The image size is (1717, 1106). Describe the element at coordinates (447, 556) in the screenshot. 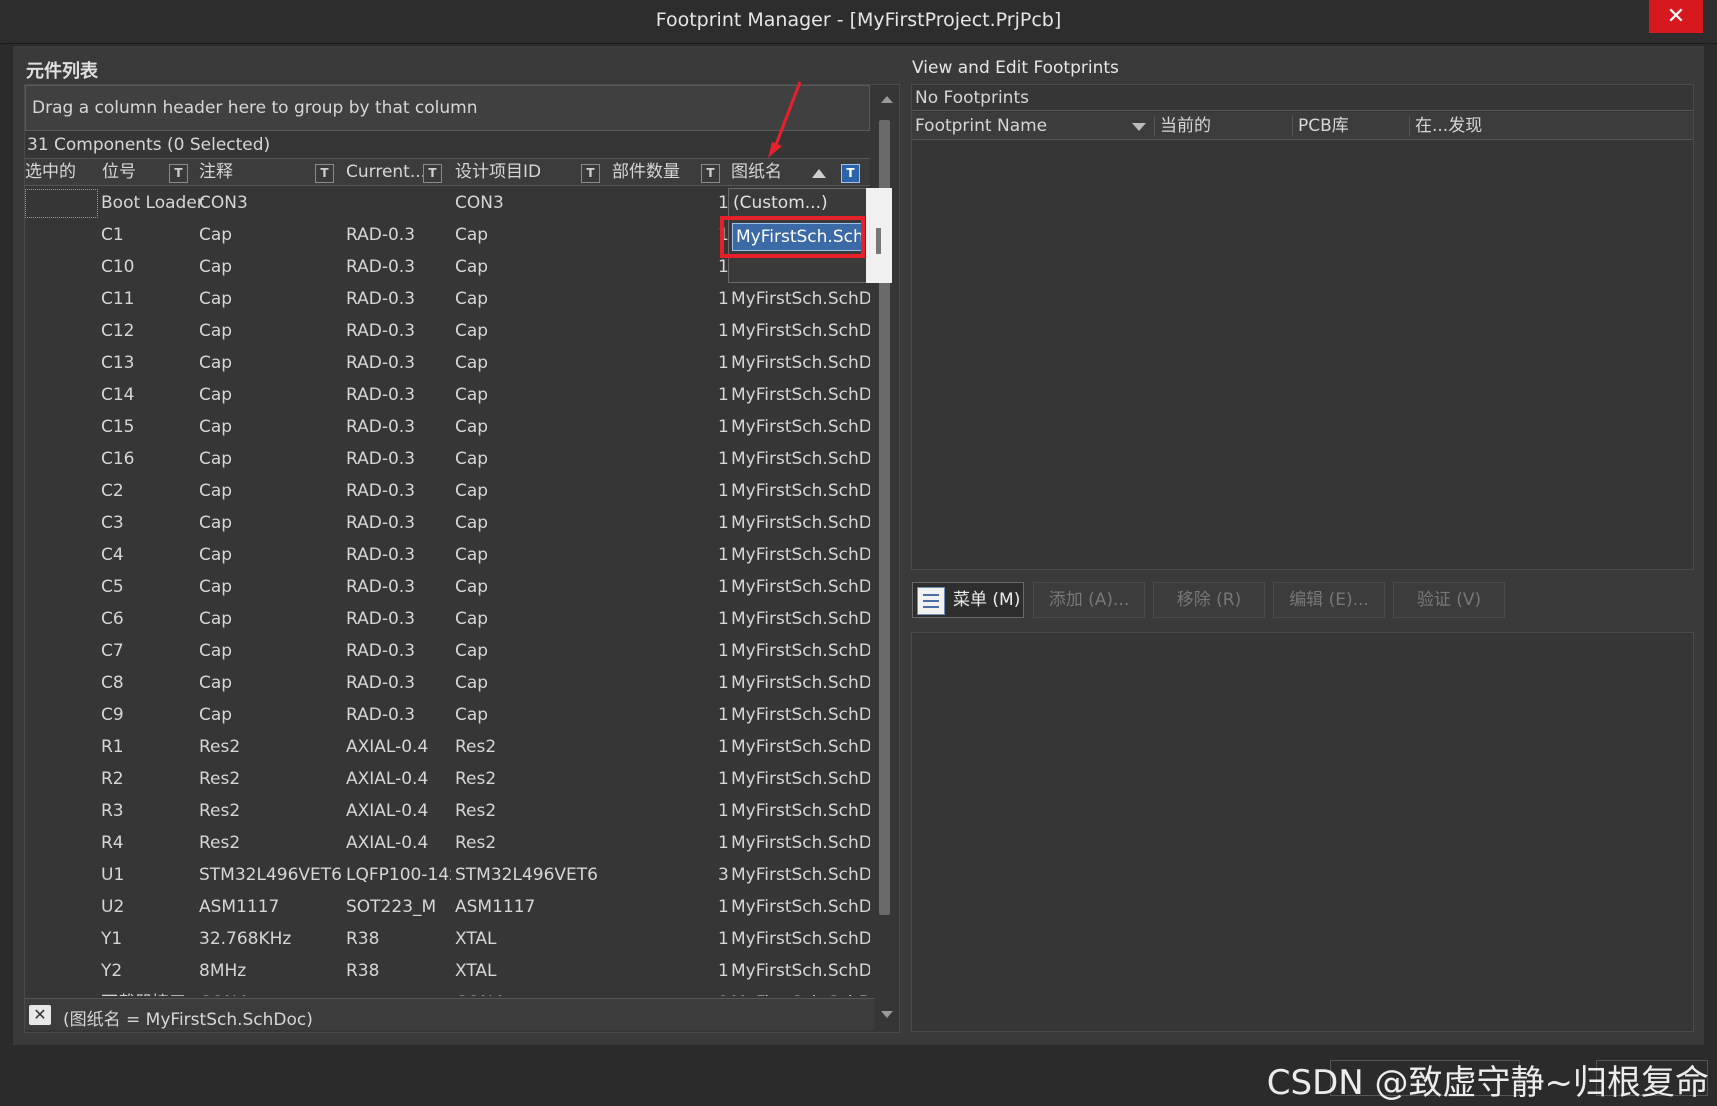

I see `table-row: C4 Cap RAD-0.3 Cap 1MyFirstSch.SchDoc` at that location.